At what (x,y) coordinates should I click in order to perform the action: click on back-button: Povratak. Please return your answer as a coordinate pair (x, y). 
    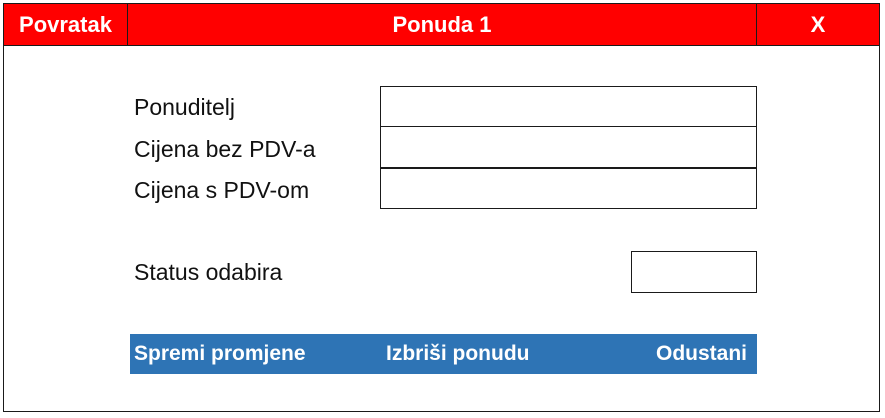
    Looking at the image, I should click on (66, 24).